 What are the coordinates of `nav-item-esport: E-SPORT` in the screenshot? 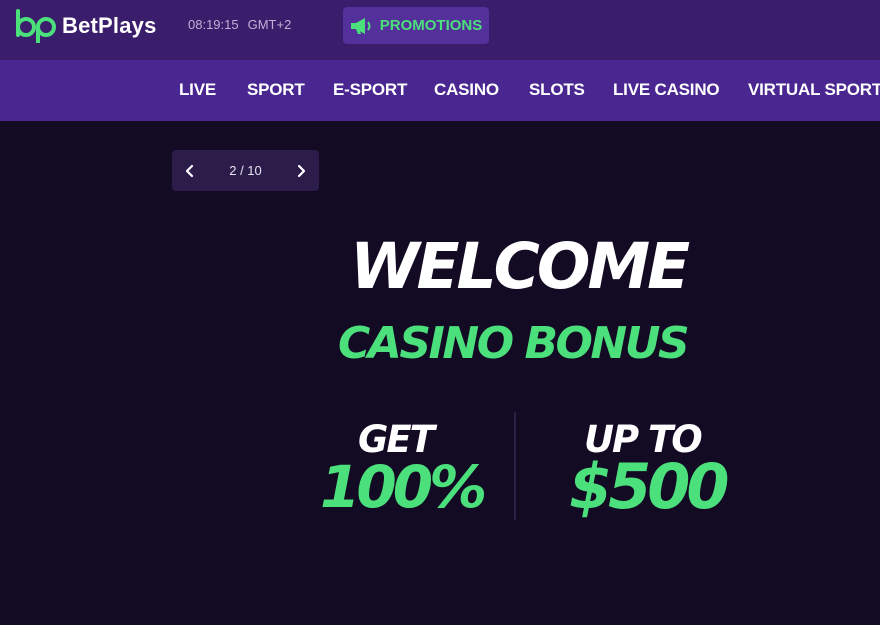 It's located at (370, 90).